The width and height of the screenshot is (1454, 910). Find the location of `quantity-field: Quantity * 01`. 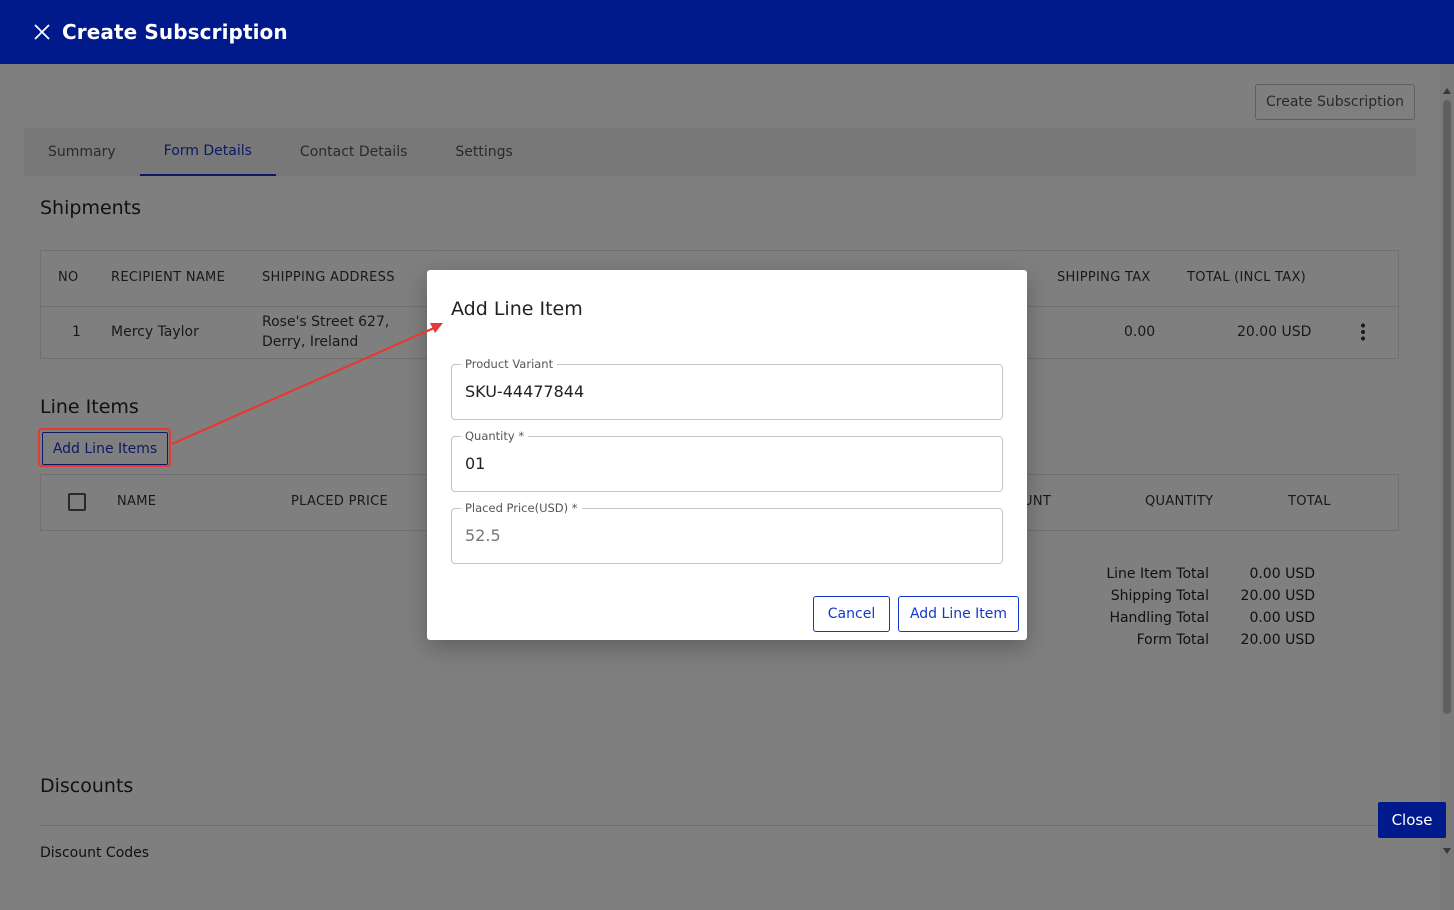

quantity-field: Quantity * 01 is located at coordinates (727, 460).